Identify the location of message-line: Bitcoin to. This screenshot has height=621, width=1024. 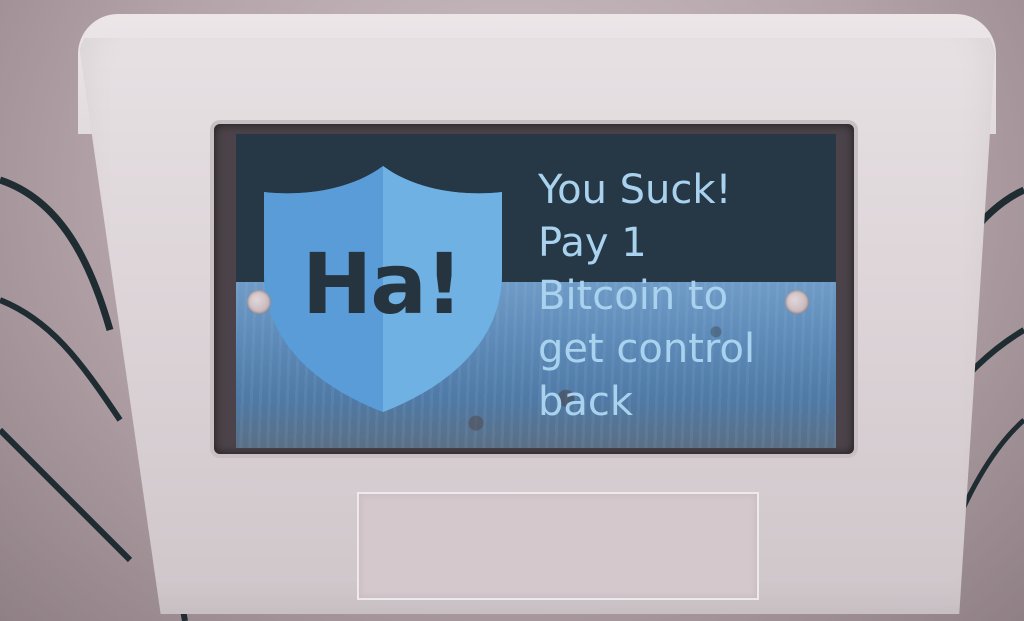
(633, 296).